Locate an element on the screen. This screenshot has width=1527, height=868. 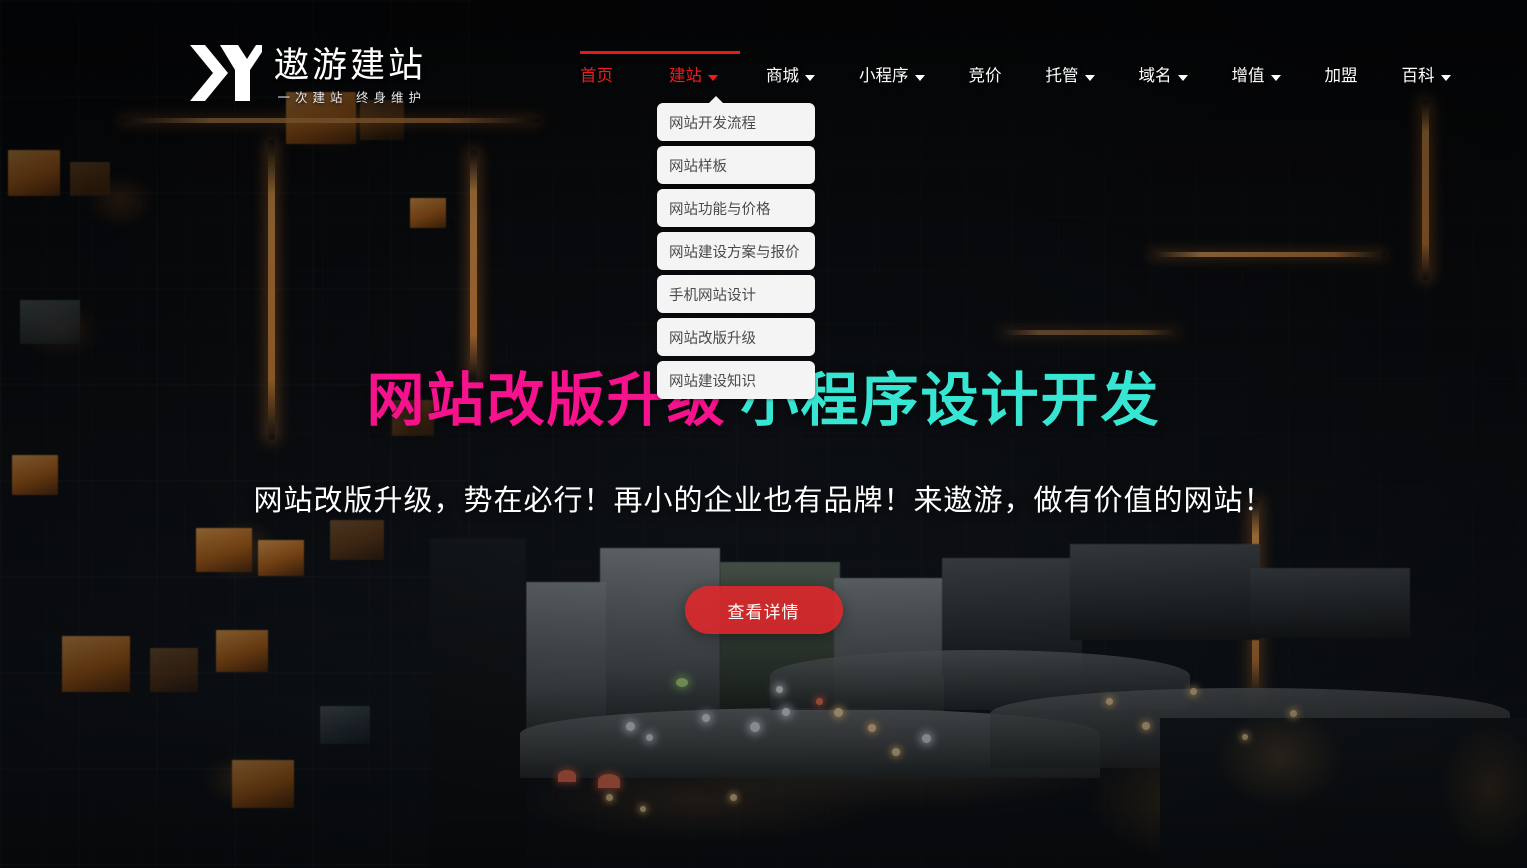
dropdown-item: 网站样板 is located at coordinates (736, 165).